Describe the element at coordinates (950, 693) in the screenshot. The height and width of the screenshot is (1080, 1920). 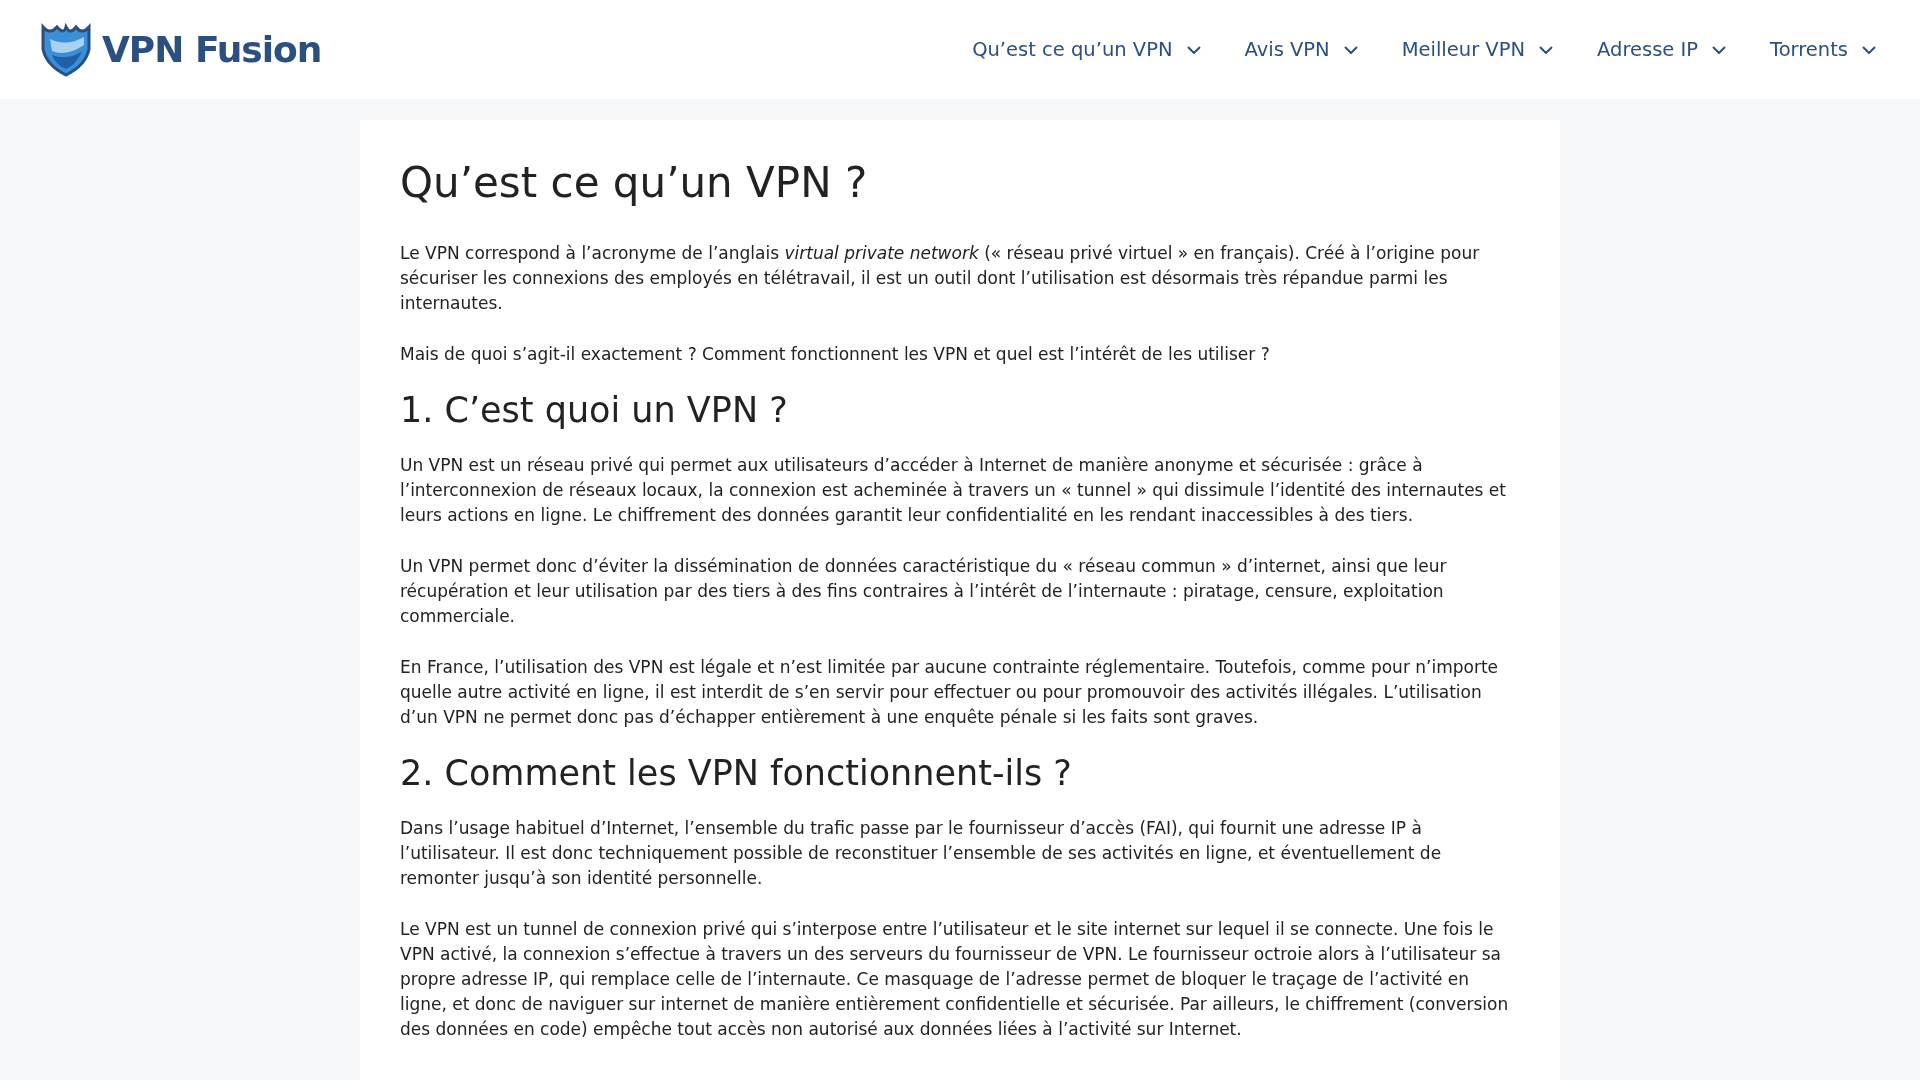
I see `paragraph: En France, l’utilisation des VPN est légale et n’est limitée par aucune contrainte réglementaire. Toutefois, comme pour n’importe quelle autre activité en ligne, il est interdit de s’en servir pour effectuer ou pour promouvoir des activités illégales. L’utilisation d’un VPN ne permet donc pas d’échapper entièrement à une enquête pénale si les faits sont graves.` at that location.